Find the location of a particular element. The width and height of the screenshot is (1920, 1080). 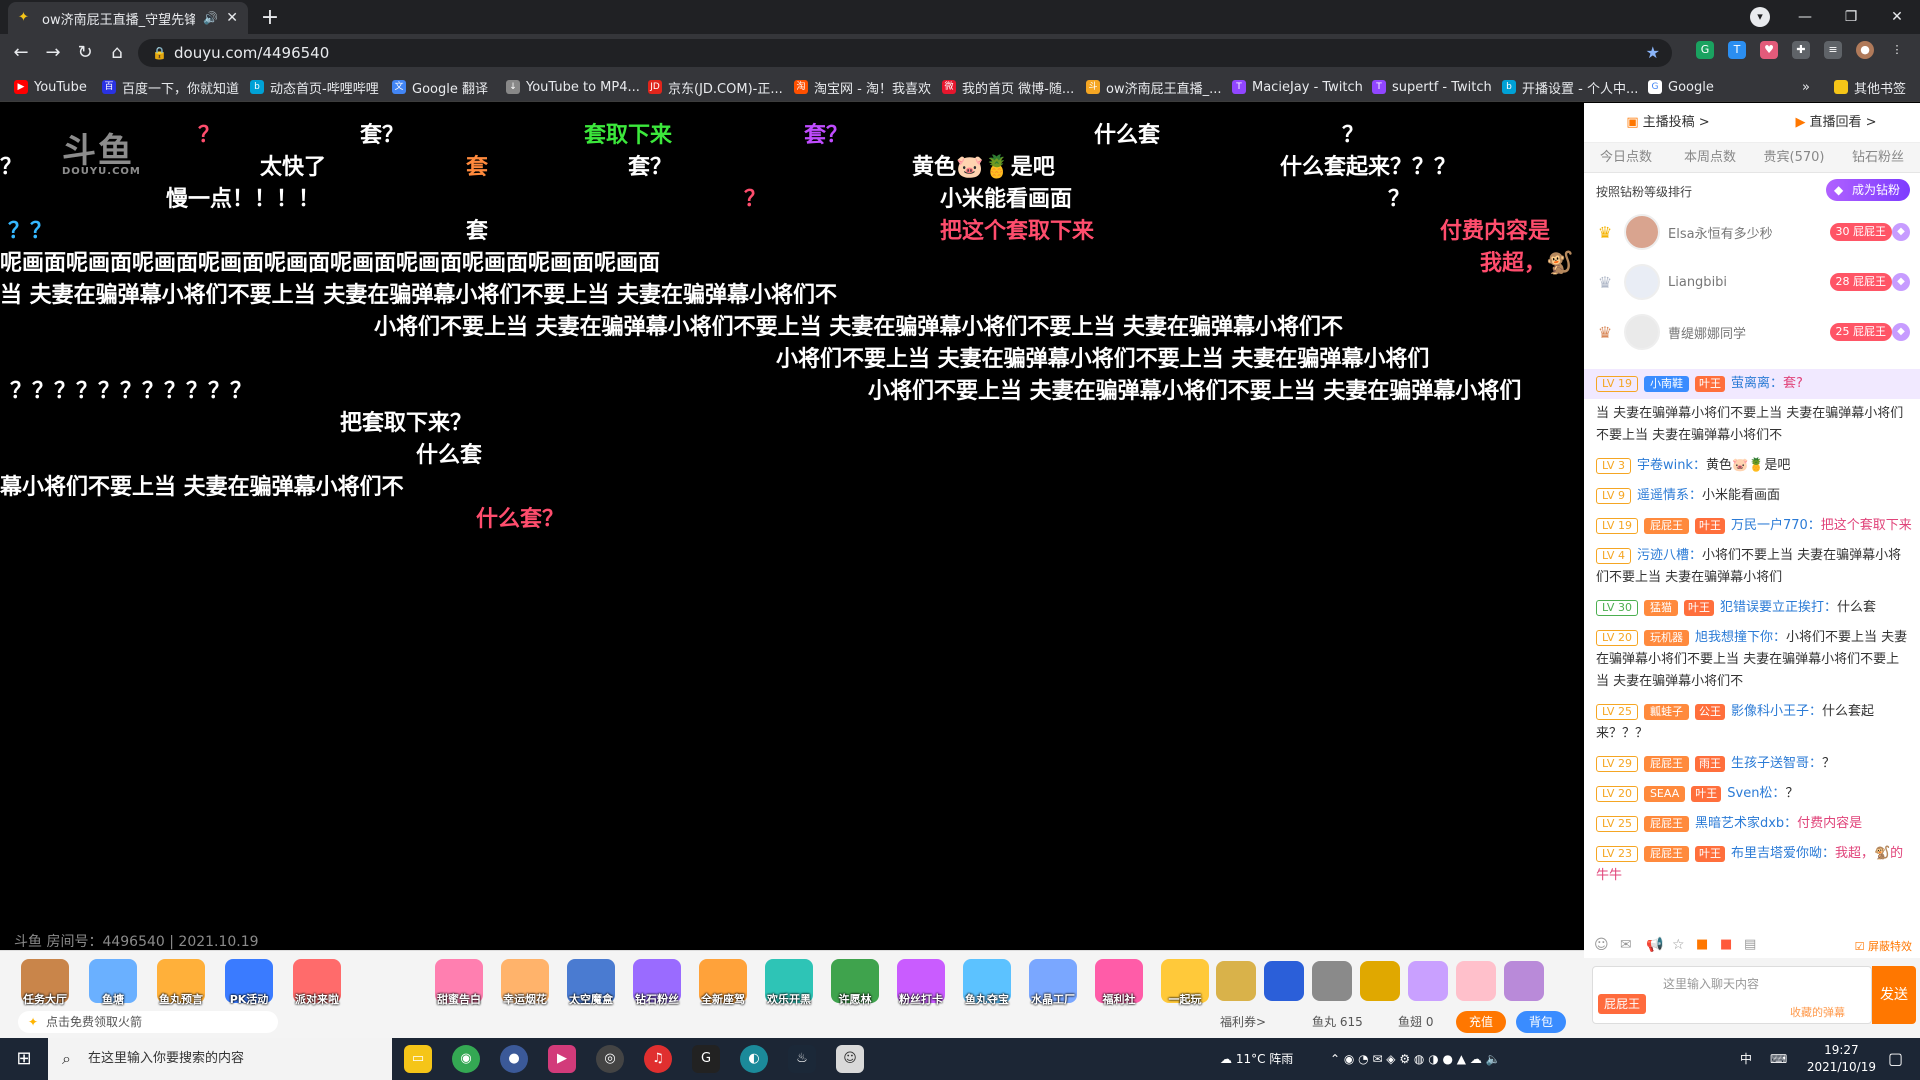

browser-menu-icon: ⋮ is located at coordinates (1897, 50).